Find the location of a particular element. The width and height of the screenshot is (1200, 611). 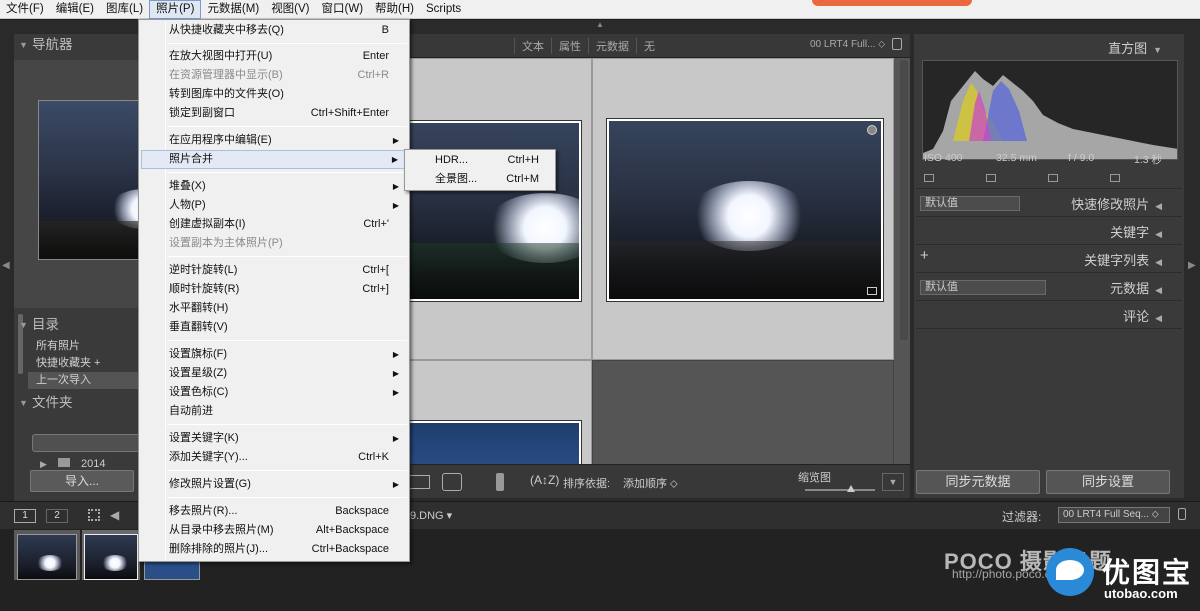

menu-item-remove-from-catalog: 从目录中移去照片(M) Alt+Backspace is located at coordinates (274, 530).